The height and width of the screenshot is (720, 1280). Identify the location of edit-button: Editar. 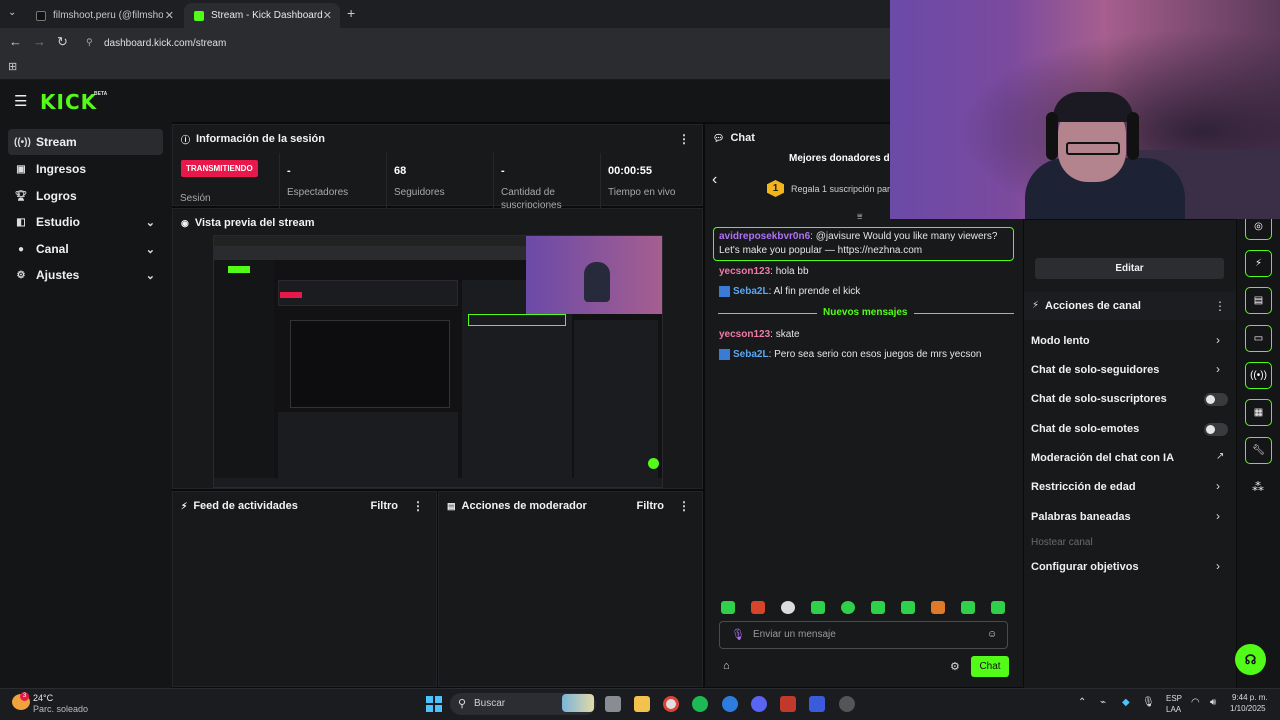
(1129, 268).